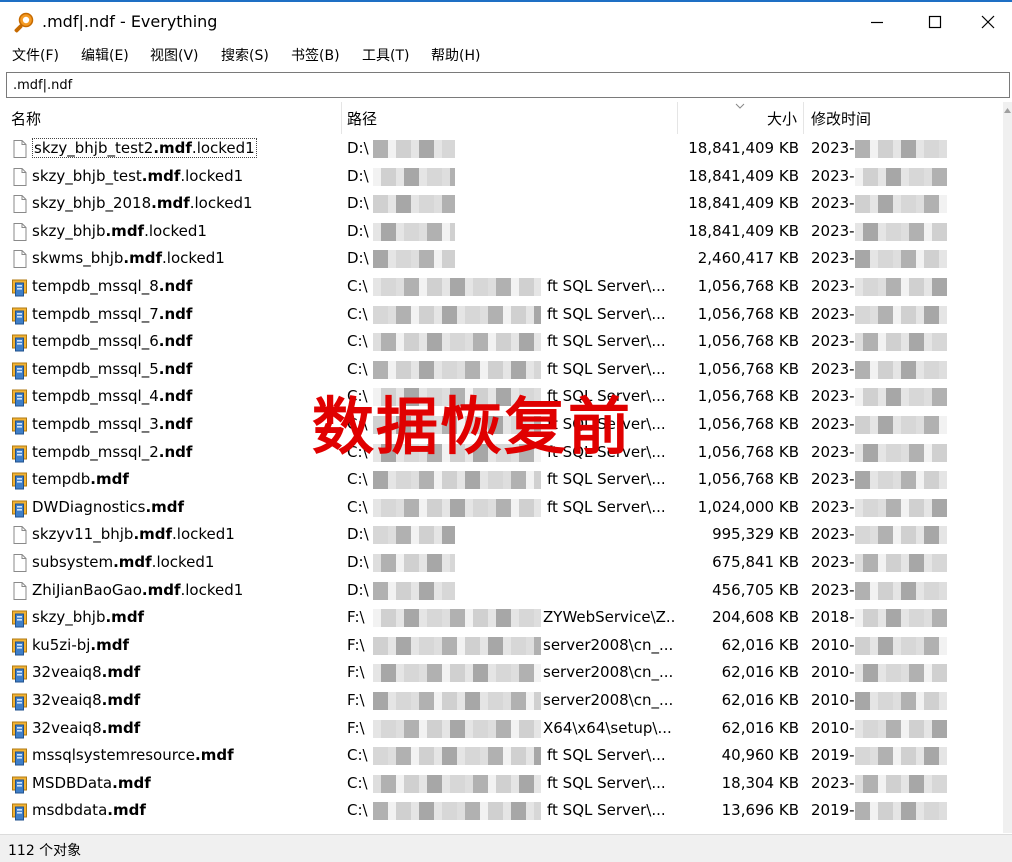  I want to click on file-name: tempdb_mssql_7.ndf, so click(112, 314).